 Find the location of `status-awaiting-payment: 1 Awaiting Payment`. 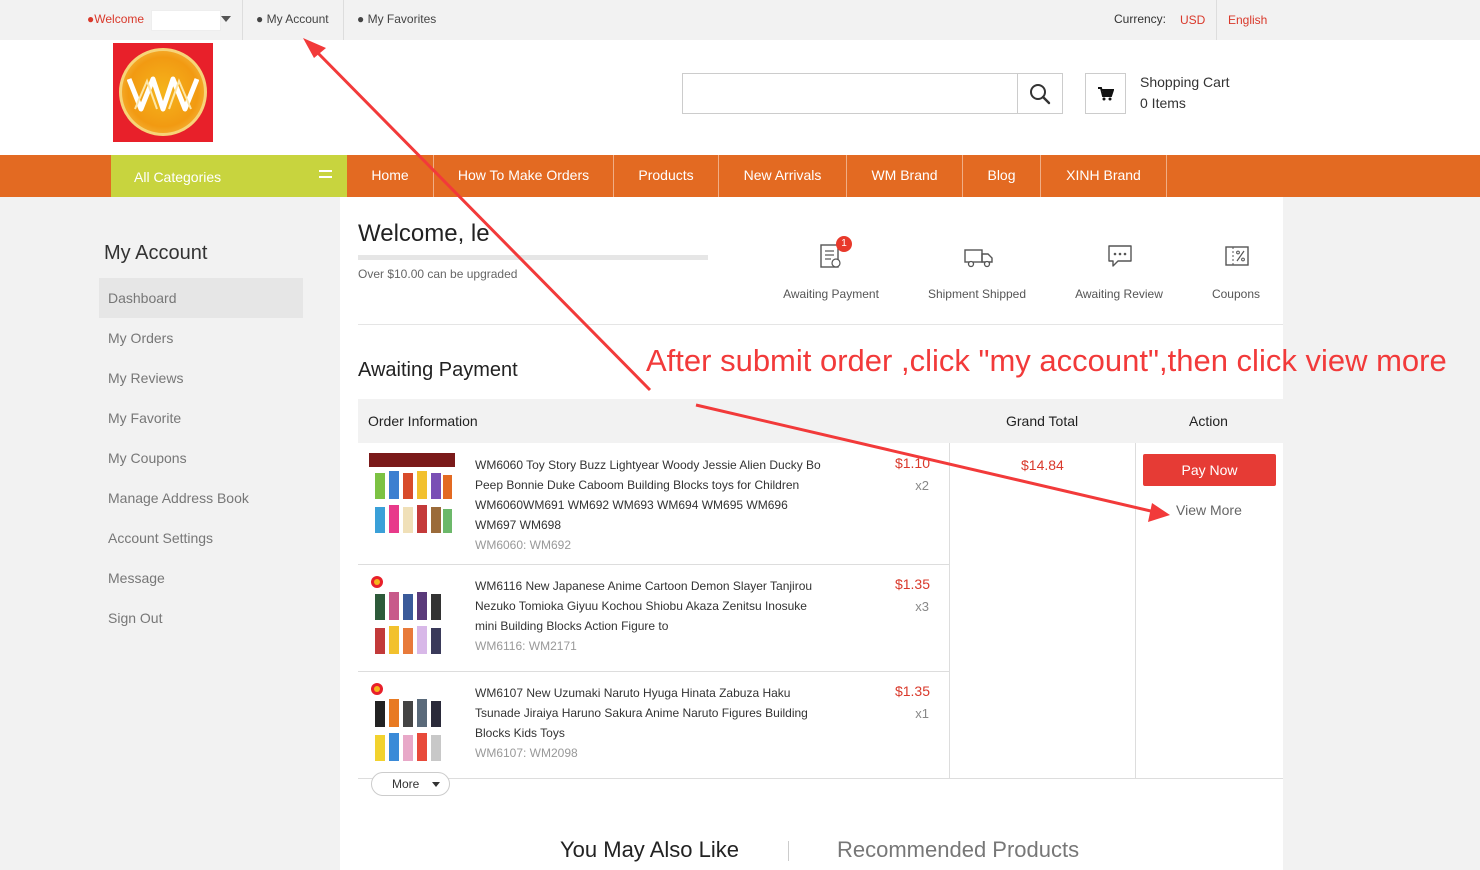

status-awaiting-payment: 1 Awaiting Payment is located at coordinates (831, 268).